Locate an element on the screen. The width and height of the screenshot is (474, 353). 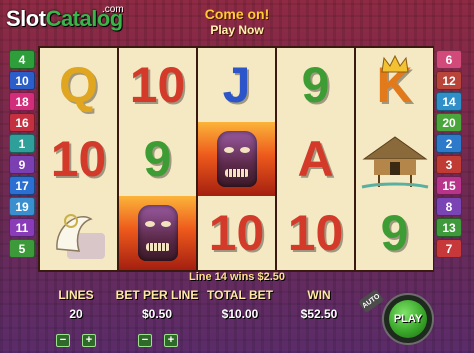
total-bet-label: TOTAL BET is located at coordinates (240, 295).